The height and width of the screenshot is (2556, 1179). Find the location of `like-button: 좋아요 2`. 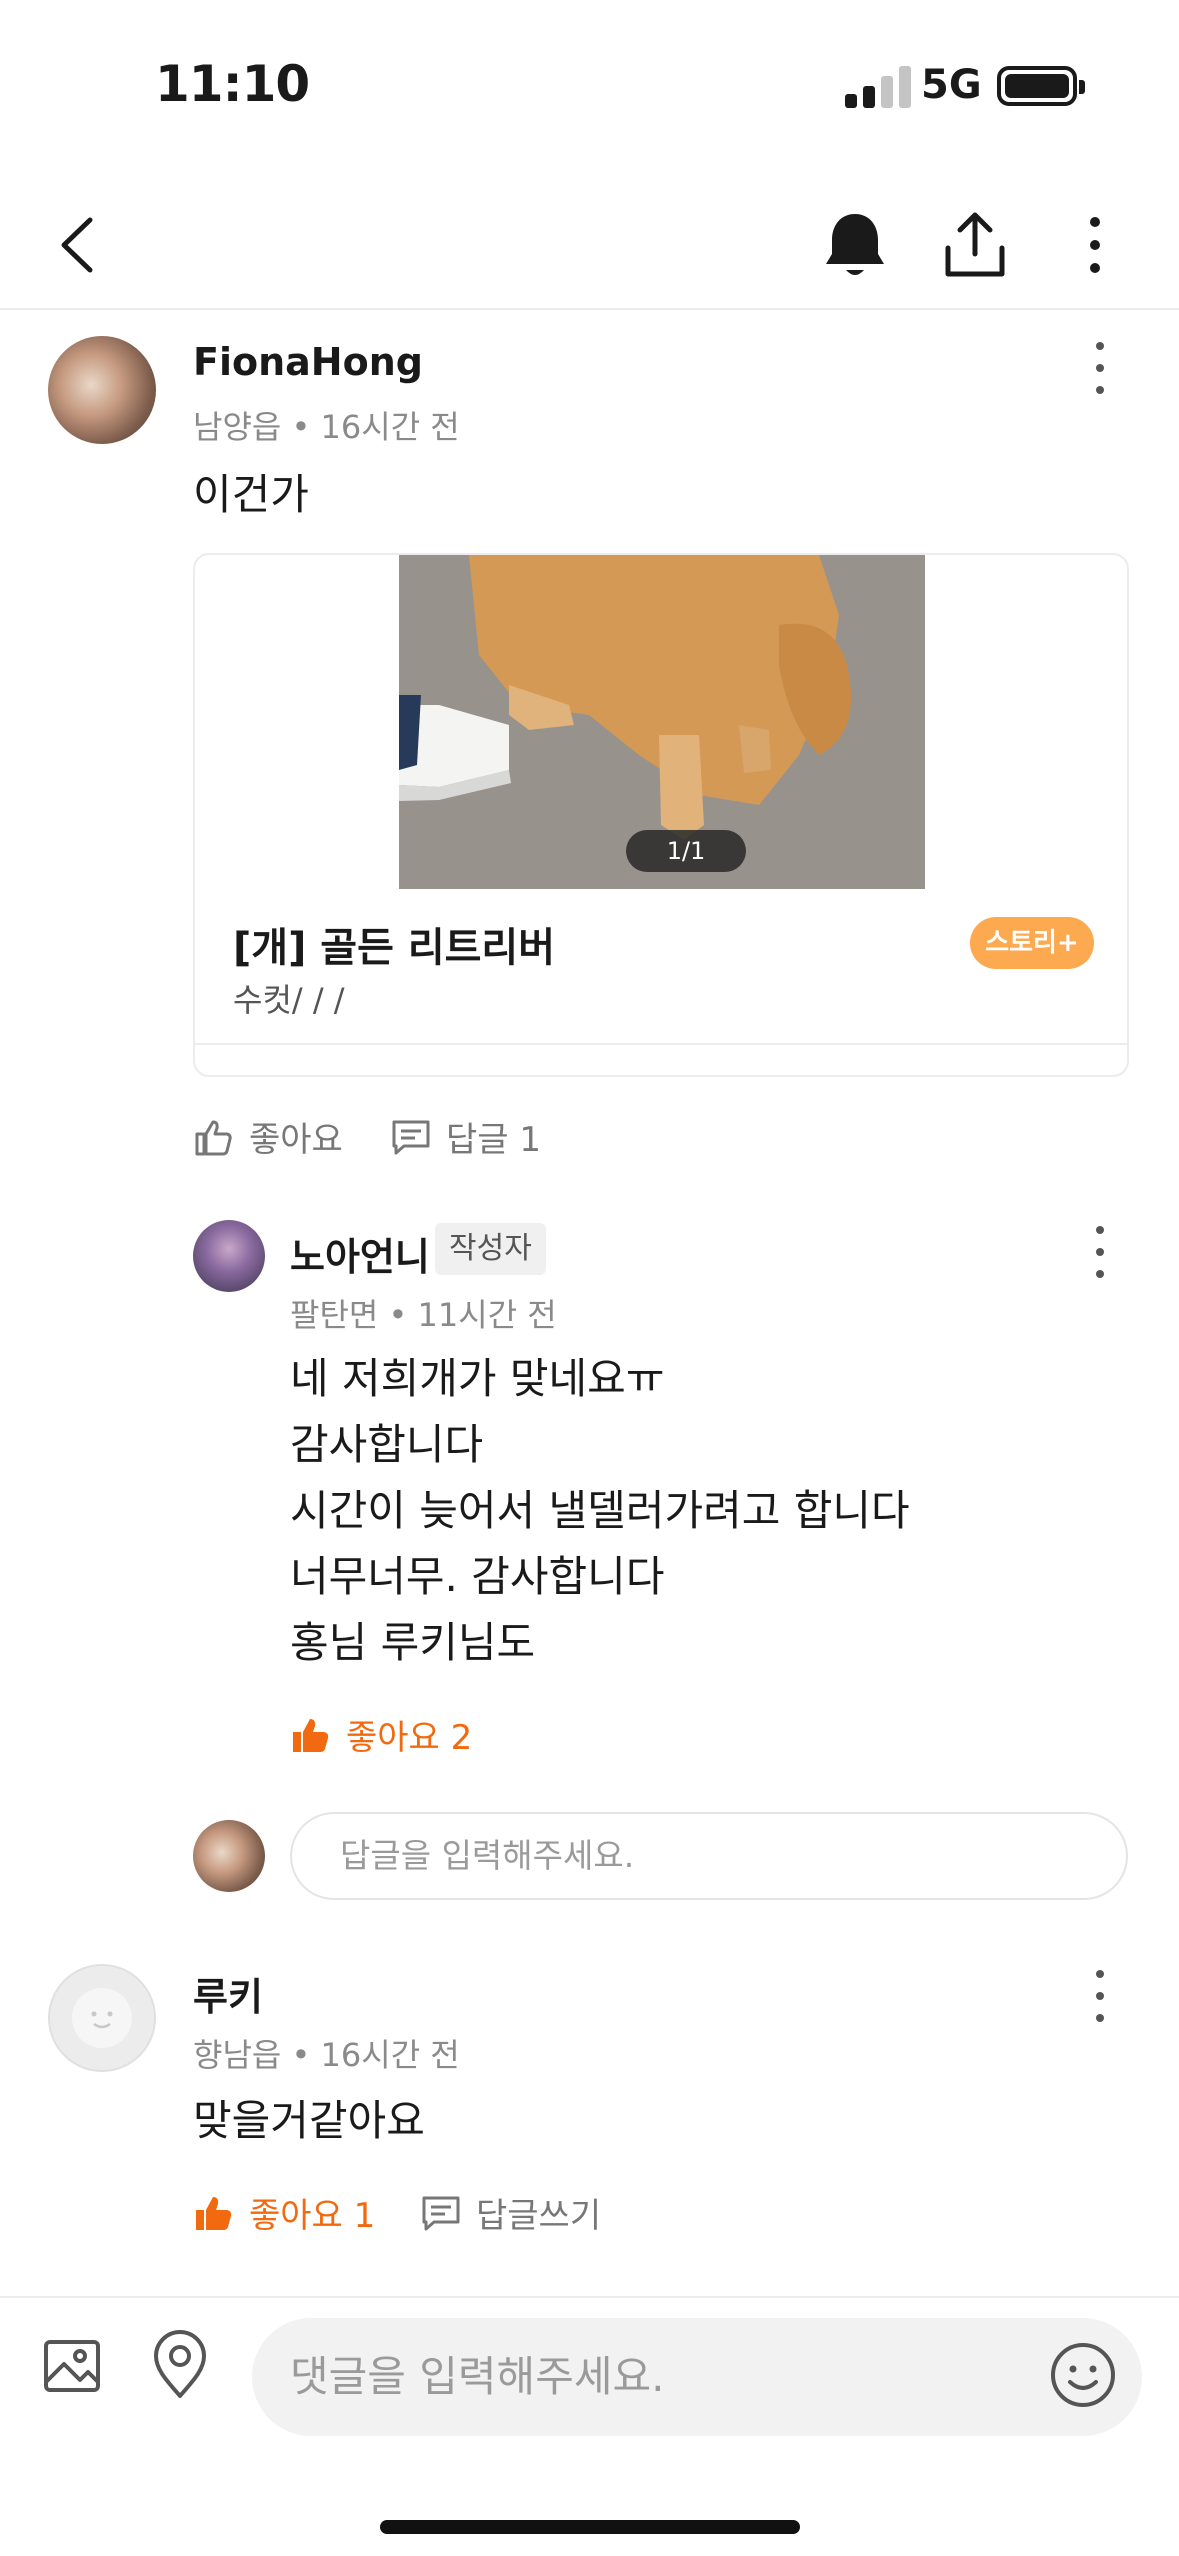

like-button: 좋아요 2 is located at coordinates (381, 1734).